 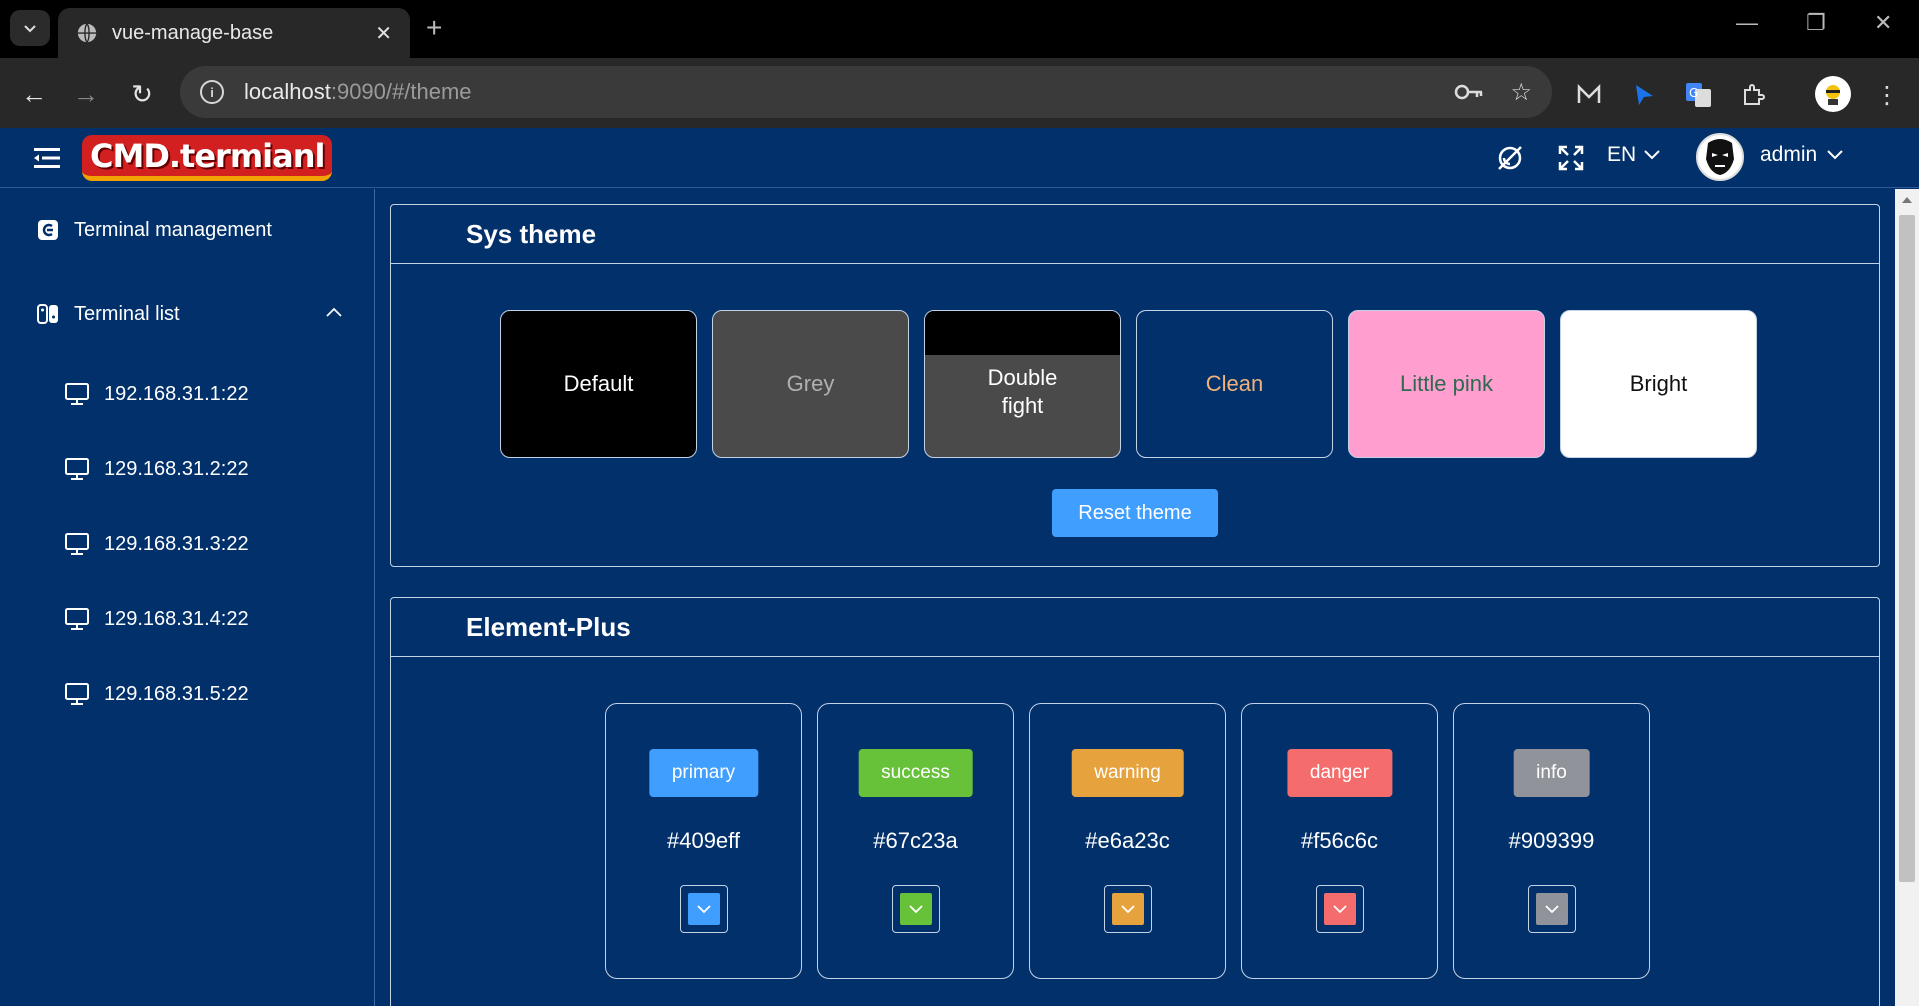 I want to click on color-hex: #67c23a, so click(x=915, y=840).